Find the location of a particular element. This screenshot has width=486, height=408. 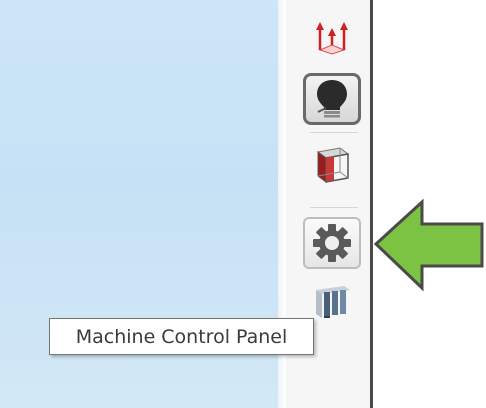

lightbulb-icon is located at coordinates (332, 99).